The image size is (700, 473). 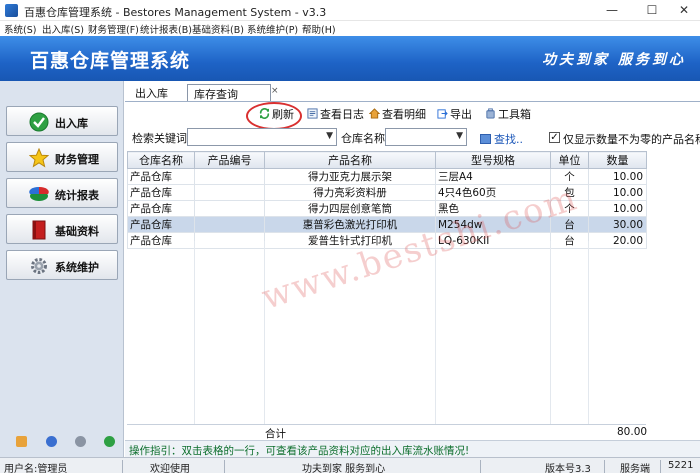 What do you see at coordinates (275, 91) in the screenshot?
I see `tab-close-icon: ×` at bounding box center [275, 91].